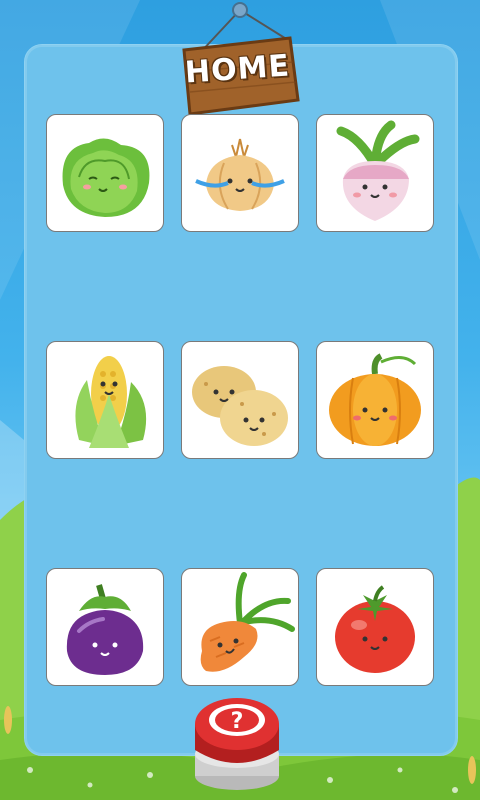 The width and height of the screenshot is (480, 800). I want to click on question-mark-icon: ?, so click(237, 721).